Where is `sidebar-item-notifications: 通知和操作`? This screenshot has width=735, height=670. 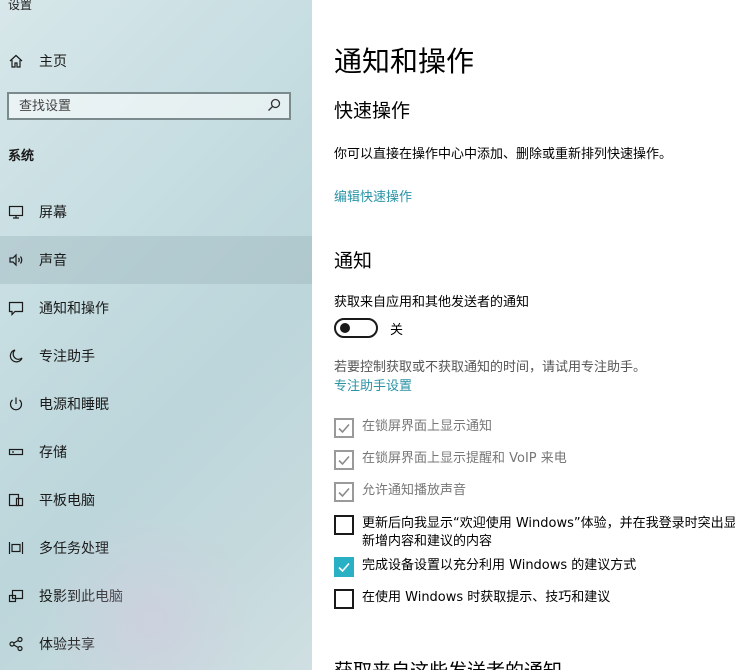 sidebar-item-notifications: 通知和操作 is located at coordinates (156, 308).